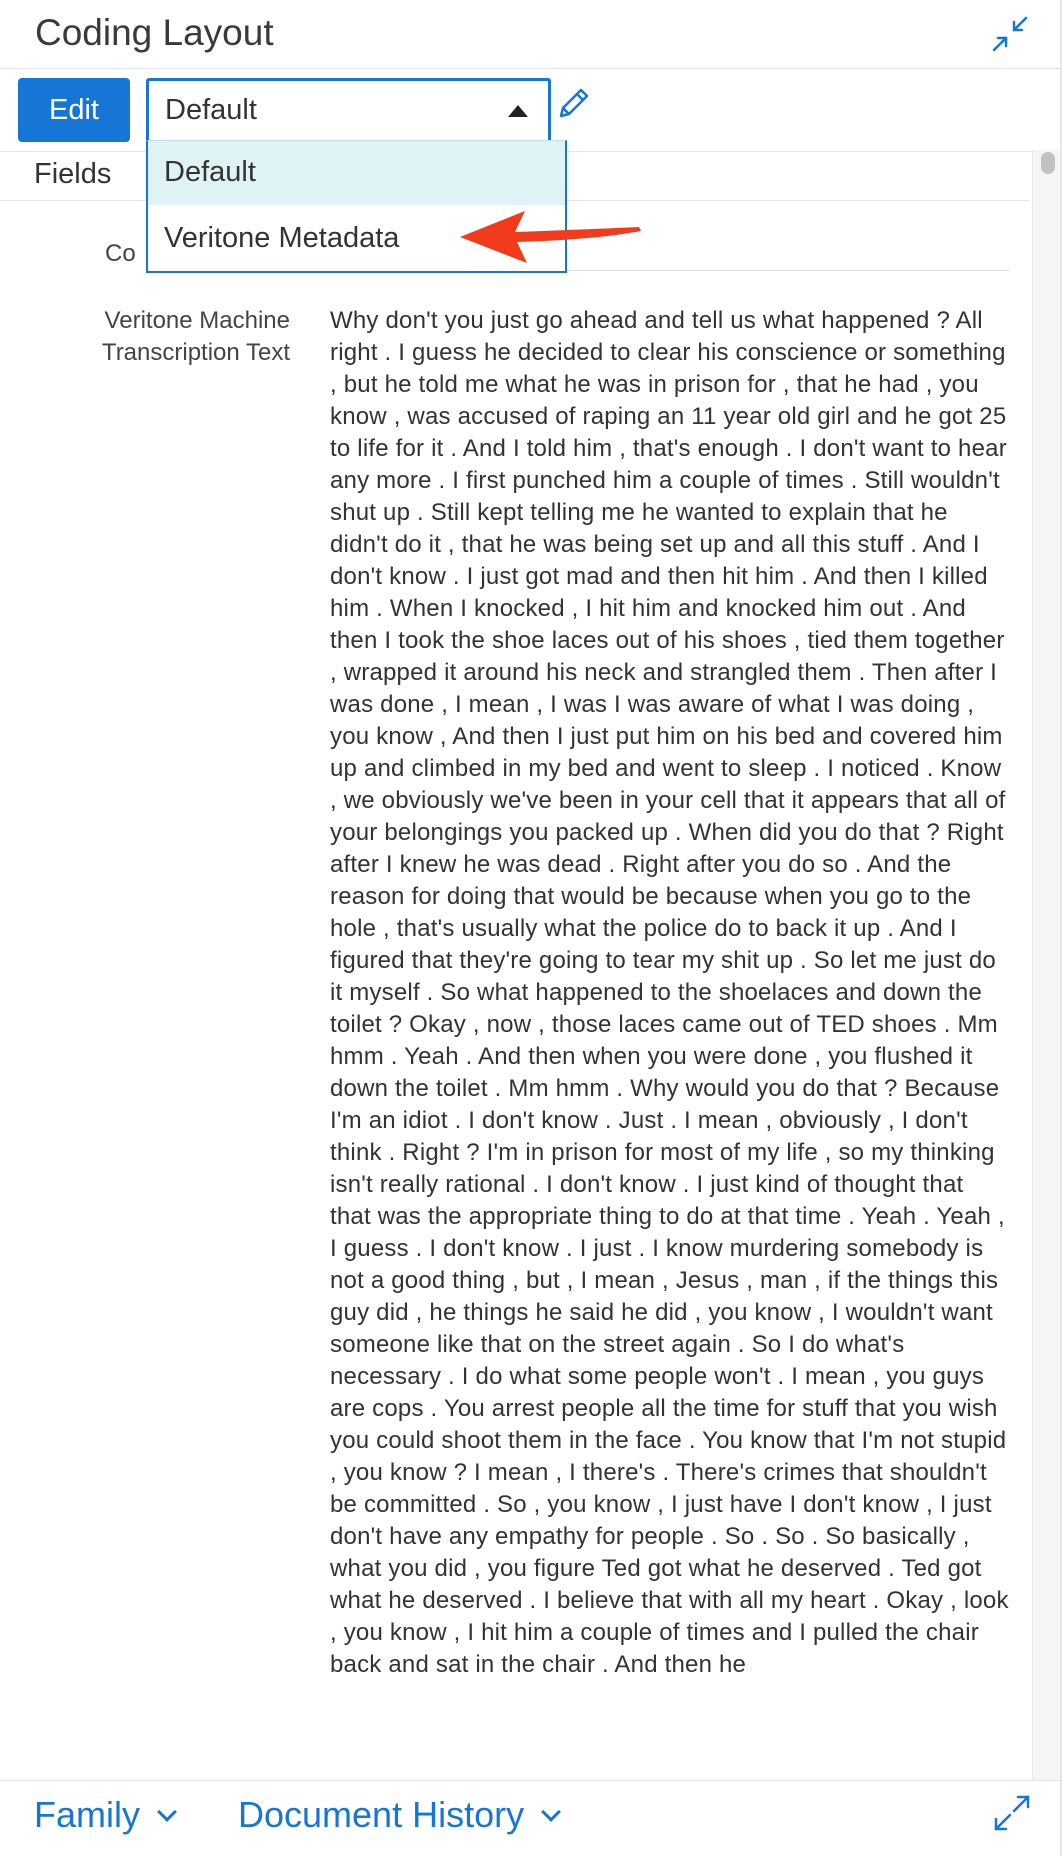 This screenshot has width=1062, height=1857. What do you see at coordinates (87, 1814) in the screenshot?
I see `tab-label: Family` at bounding box center [87, 1814].